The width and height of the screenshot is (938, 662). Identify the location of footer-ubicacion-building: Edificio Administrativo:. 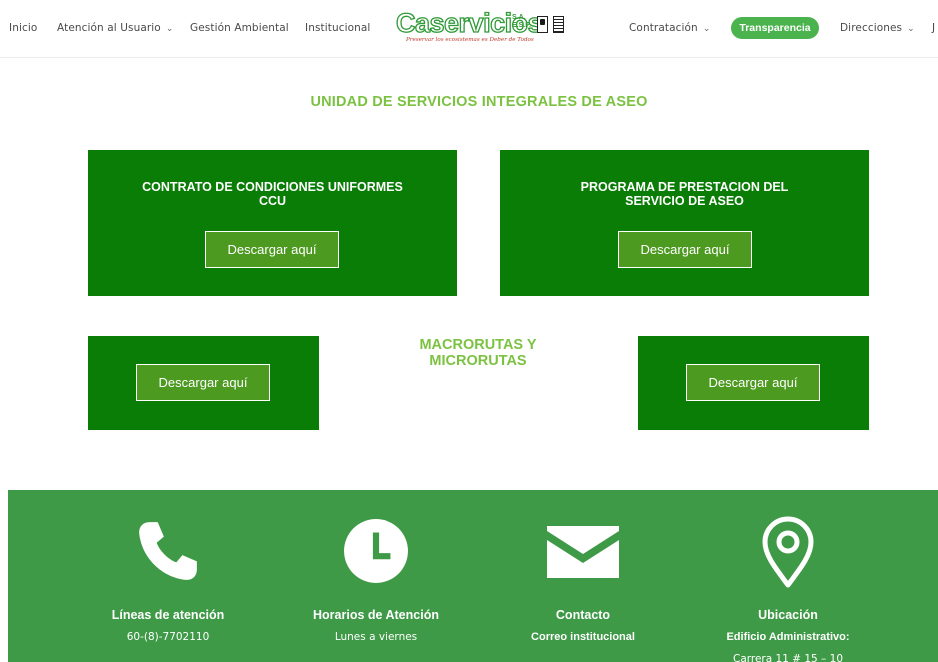
(788, 637).